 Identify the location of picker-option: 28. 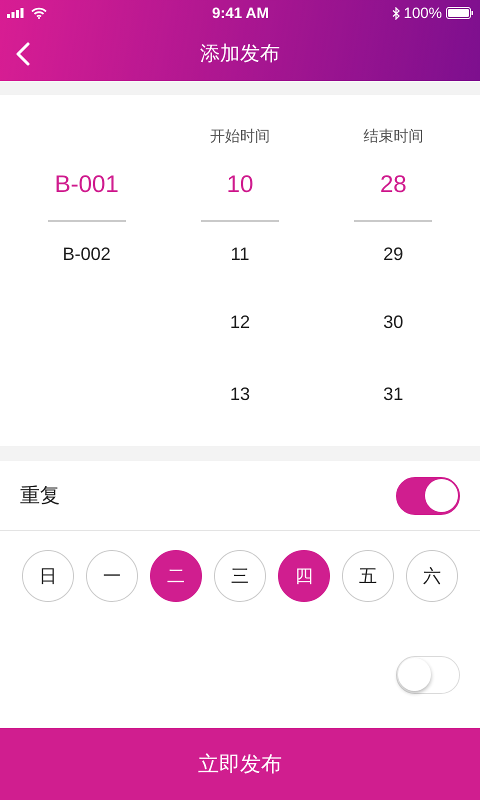
(393, 186).